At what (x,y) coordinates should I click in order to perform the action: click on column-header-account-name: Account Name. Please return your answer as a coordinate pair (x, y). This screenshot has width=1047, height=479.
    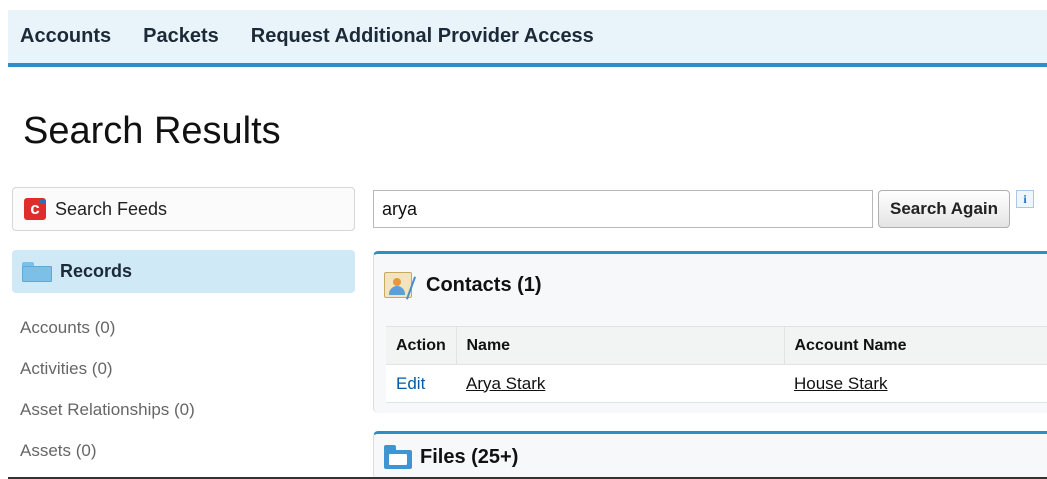
    Looking at the image, I should click on (915, 345).